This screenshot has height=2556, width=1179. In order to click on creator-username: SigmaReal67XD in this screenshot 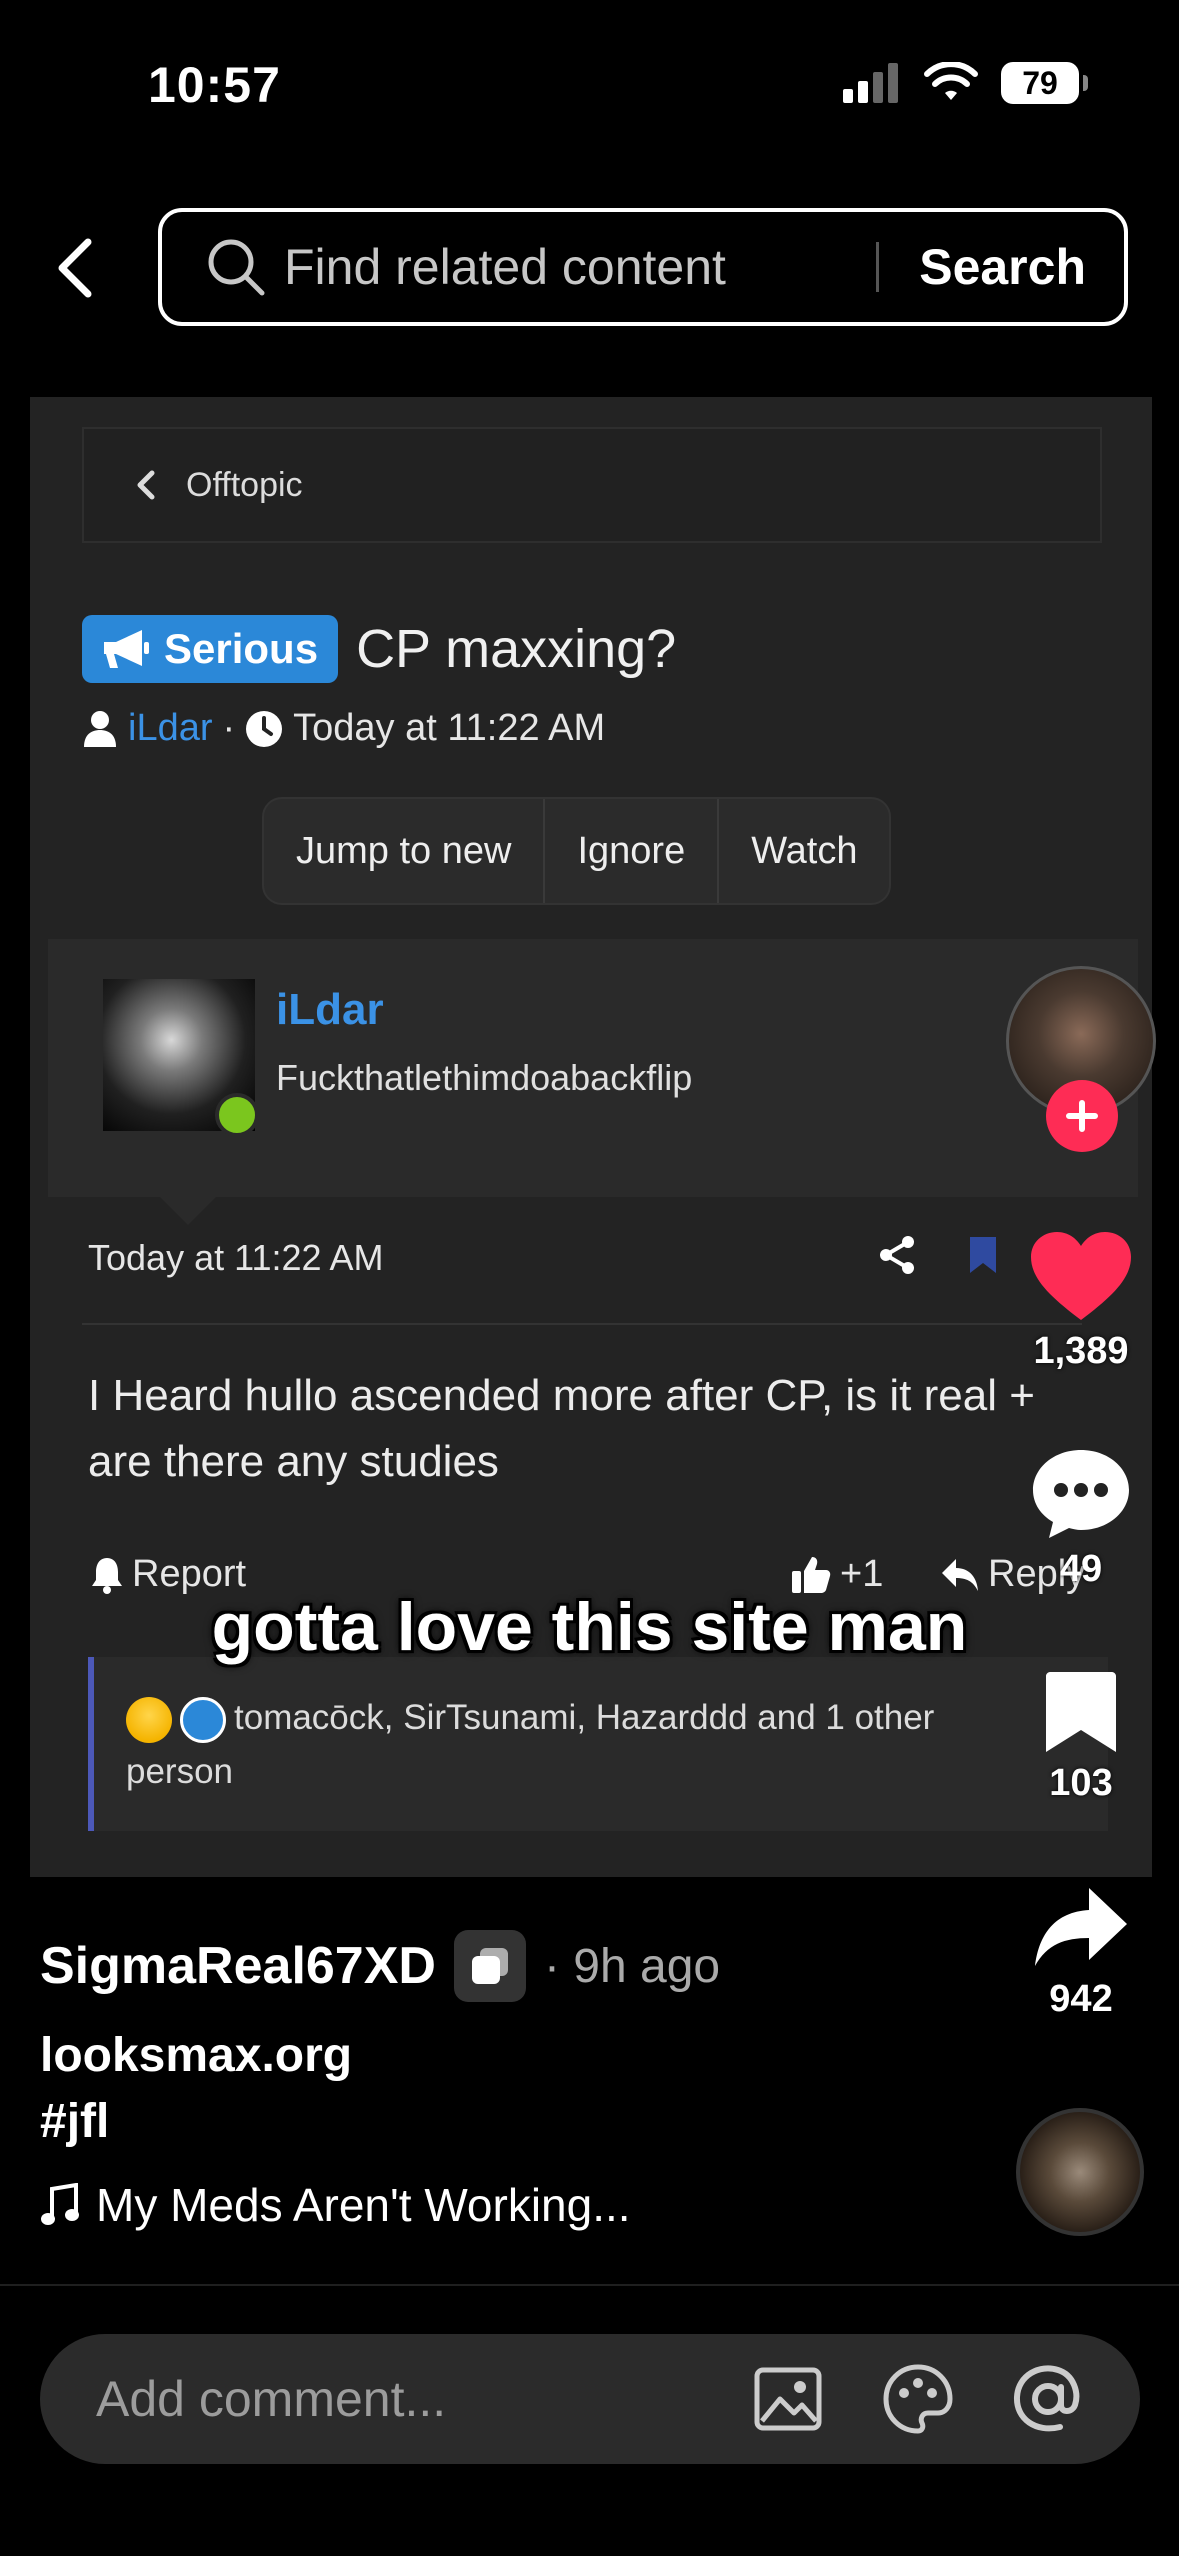, I will do `click(238, 1966)`.